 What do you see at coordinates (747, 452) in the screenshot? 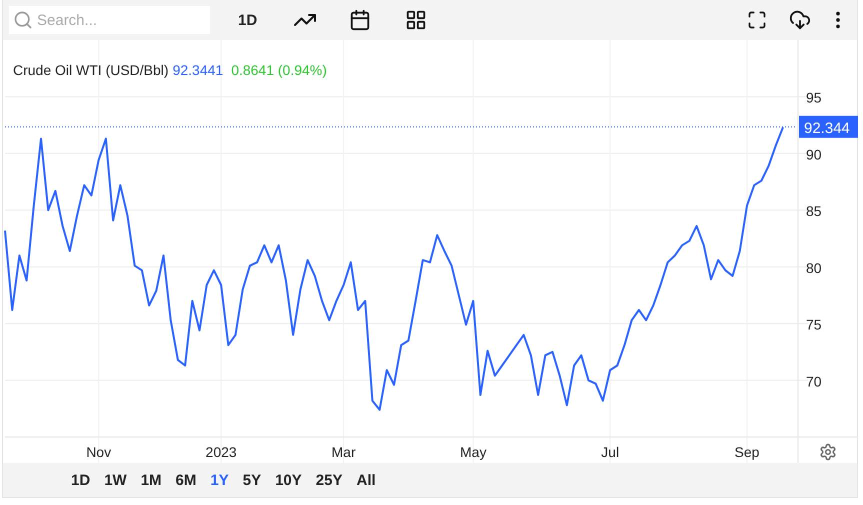
I see `axis-label: Sep` at bounding box center [747, 452].